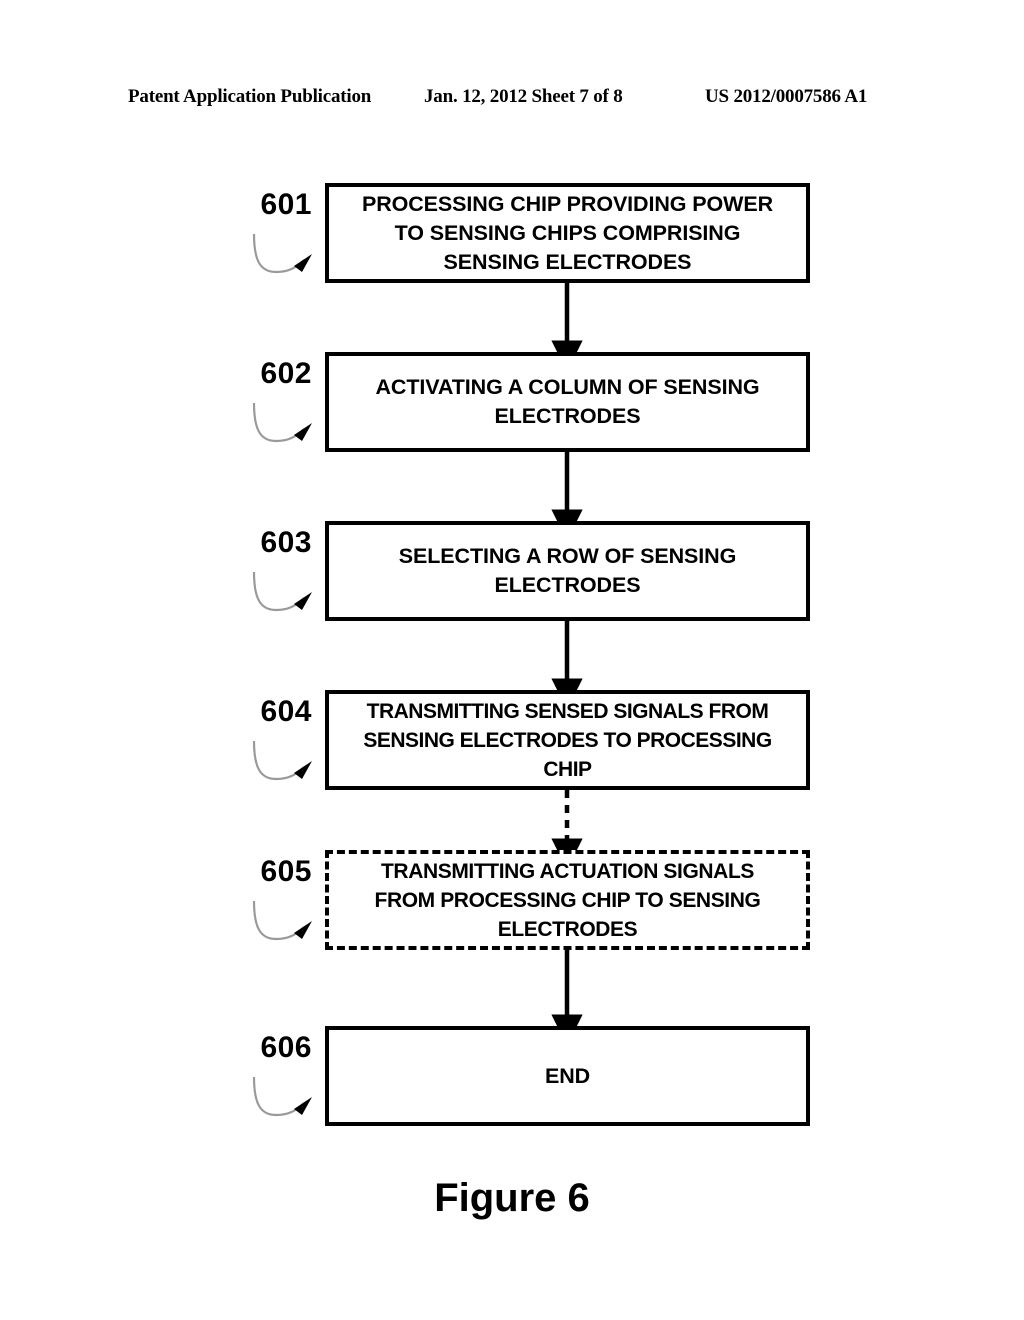  I want to click on reference-numeral-604: 604, so click(283, 750).